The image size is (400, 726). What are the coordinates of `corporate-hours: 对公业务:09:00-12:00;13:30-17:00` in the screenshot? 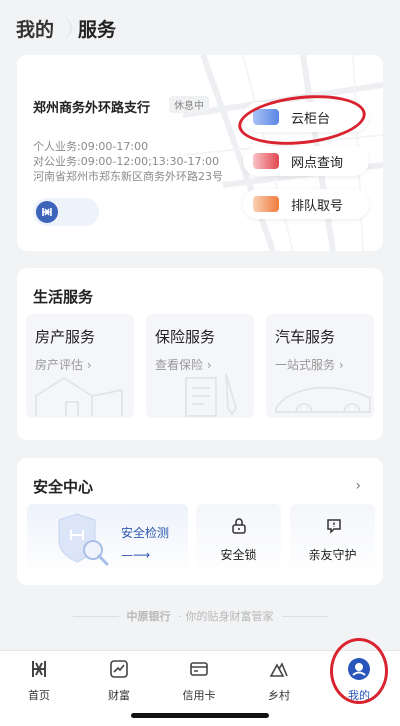 It's located at (126, 161).